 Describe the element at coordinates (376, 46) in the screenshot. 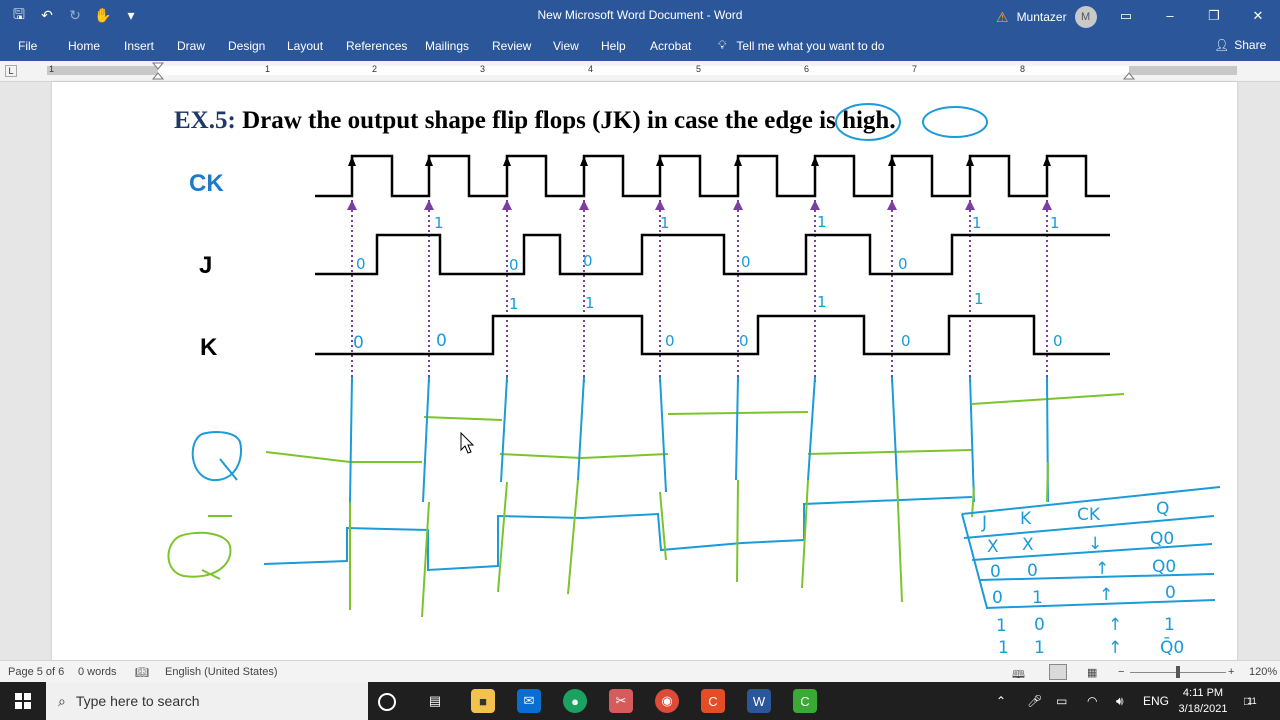

I see `tab-references: References` at that location.